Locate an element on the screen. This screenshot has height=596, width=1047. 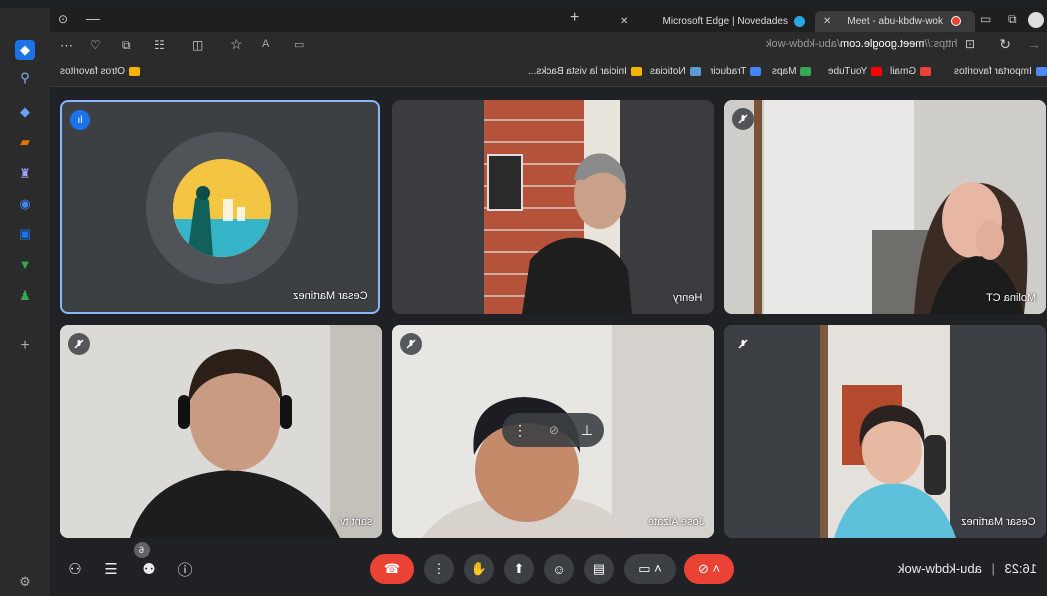
activities-icon: ⚇ is located at coordinates (75, 569).